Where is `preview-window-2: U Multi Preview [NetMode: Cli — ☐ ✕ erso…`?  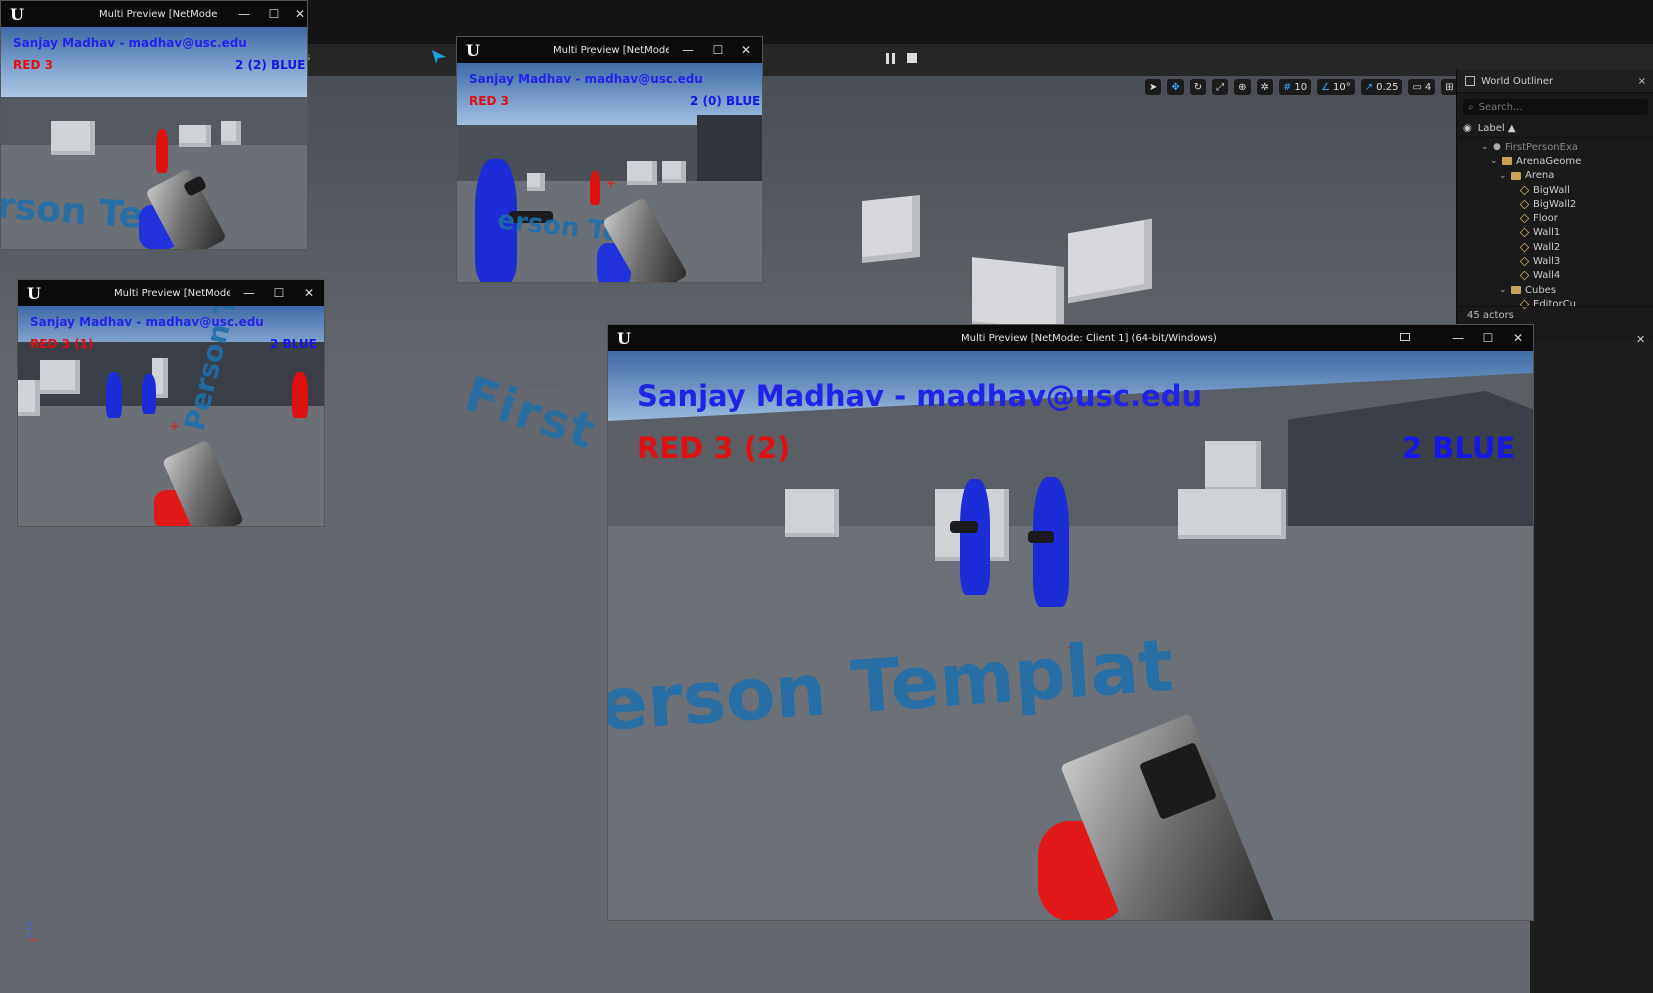 preview-window-2: U Multi Preview [NetMode: Cli — ☐ ✕ erso… is located at coordinates (609, 159).